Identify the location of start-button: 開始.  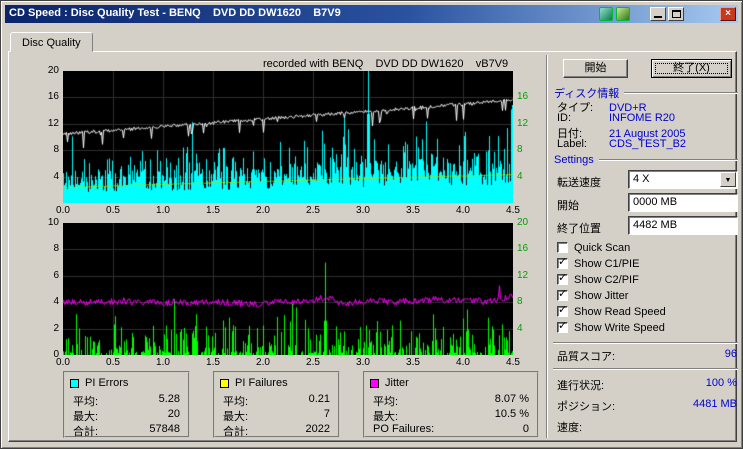
(595, 68).